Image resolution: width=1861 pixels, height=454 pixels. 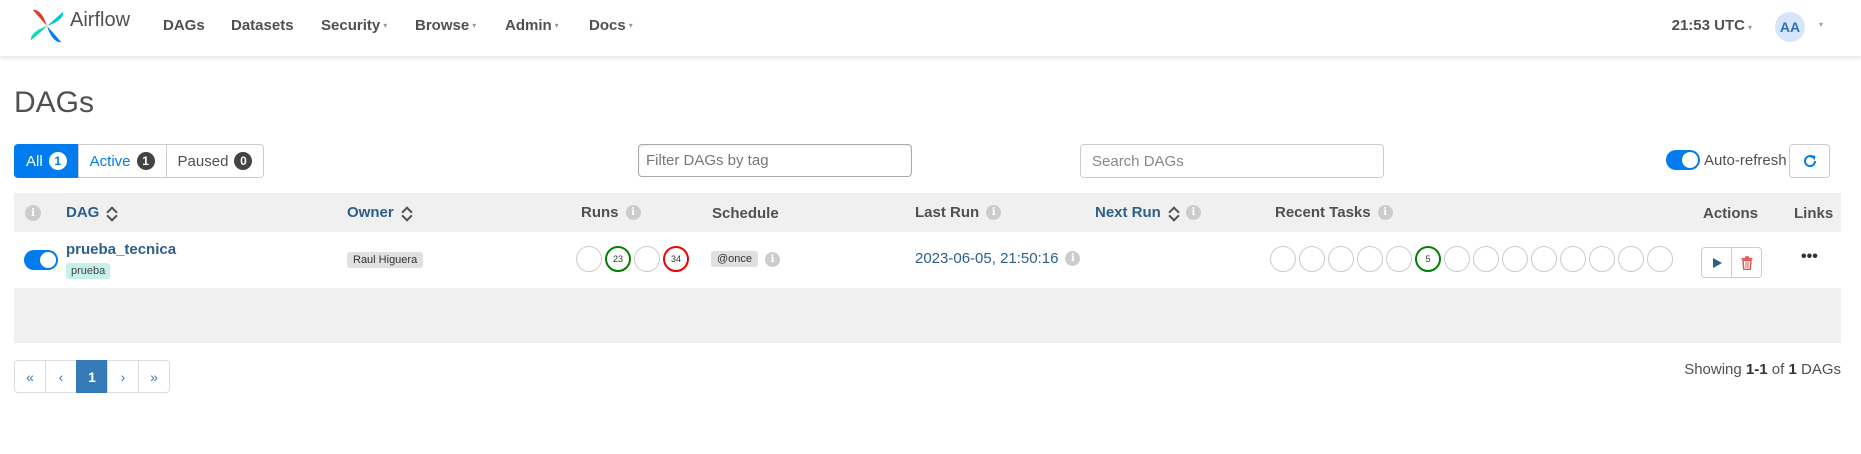 What do you see at coordinates (1428, 259) in the screenshot?
I see `task-state-success: 5` at bounding box center [1428, 259].